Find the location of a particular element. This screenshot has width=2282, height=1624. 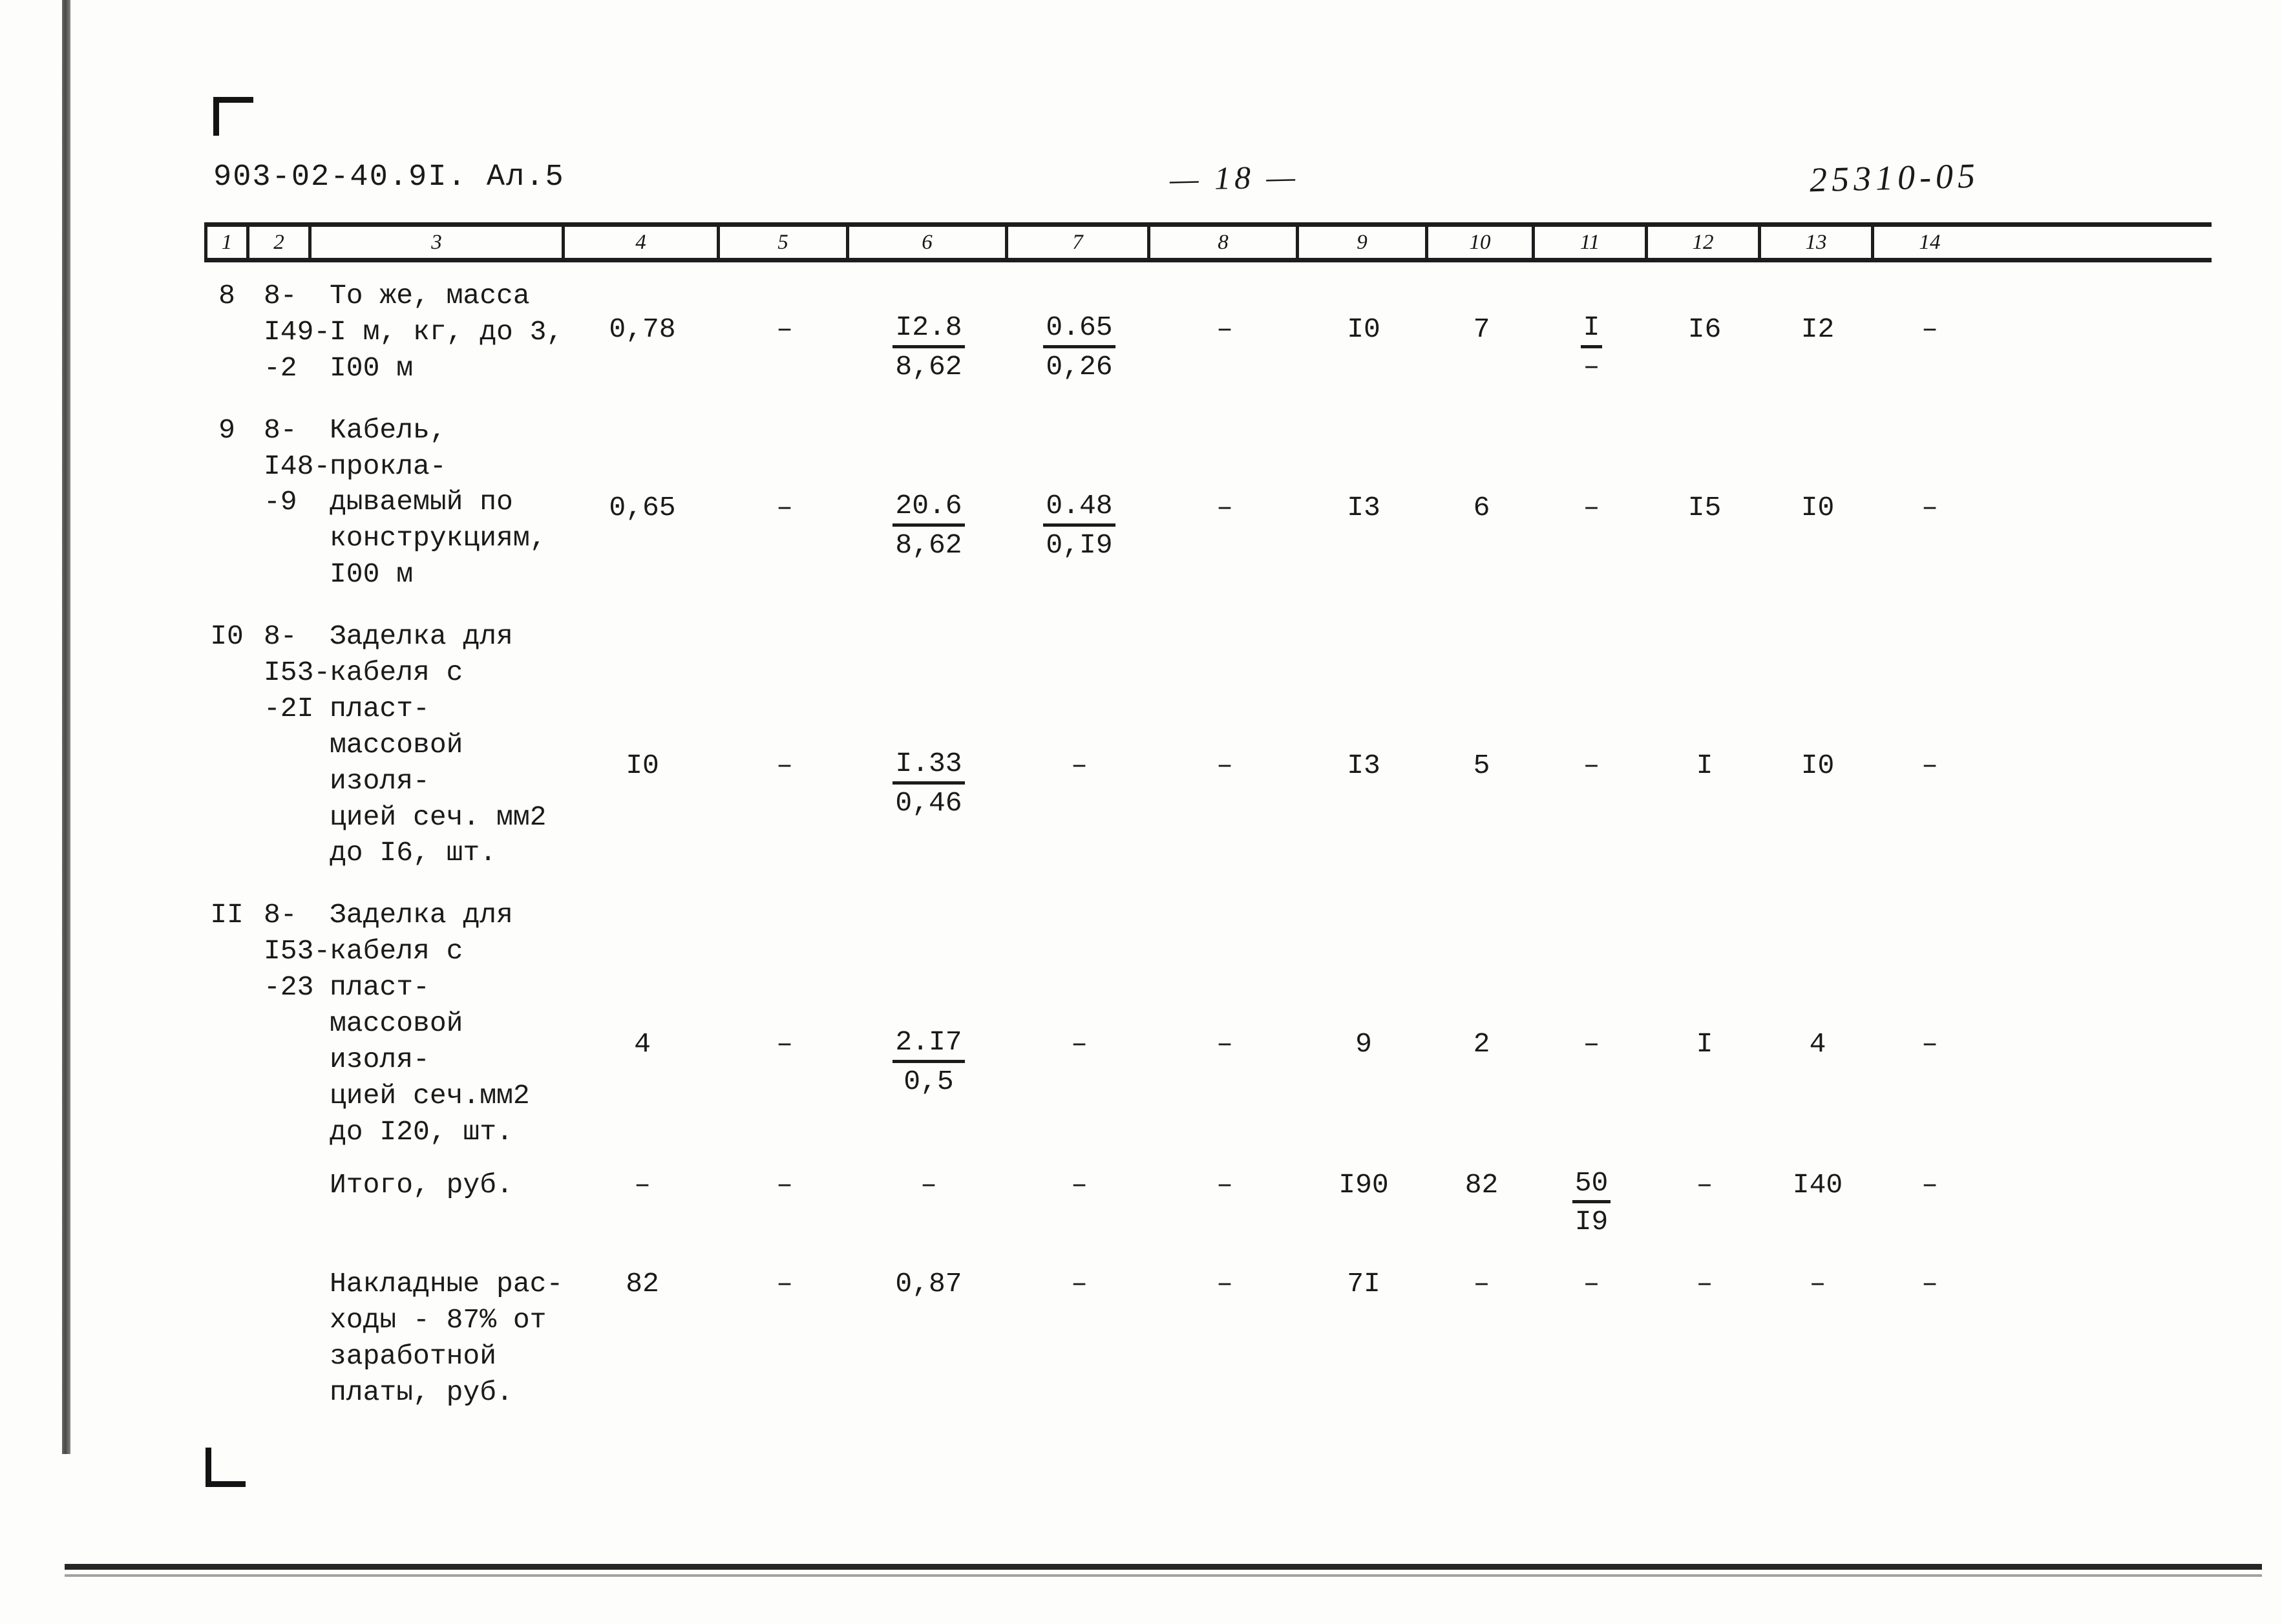

sheet-code: 25310-05 is located at coordinates (1894, 178).